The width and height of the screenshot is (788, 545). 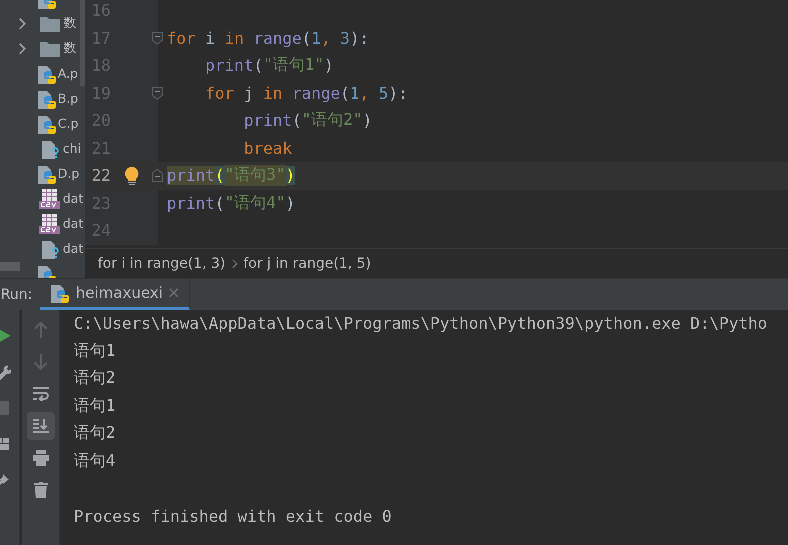 I want to click on scroll-end-button, so click(x=40, y=426).